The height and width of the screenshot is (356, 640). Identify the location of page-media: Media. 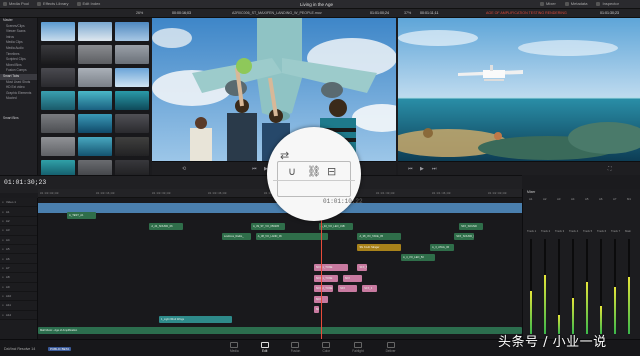
(234, 347).